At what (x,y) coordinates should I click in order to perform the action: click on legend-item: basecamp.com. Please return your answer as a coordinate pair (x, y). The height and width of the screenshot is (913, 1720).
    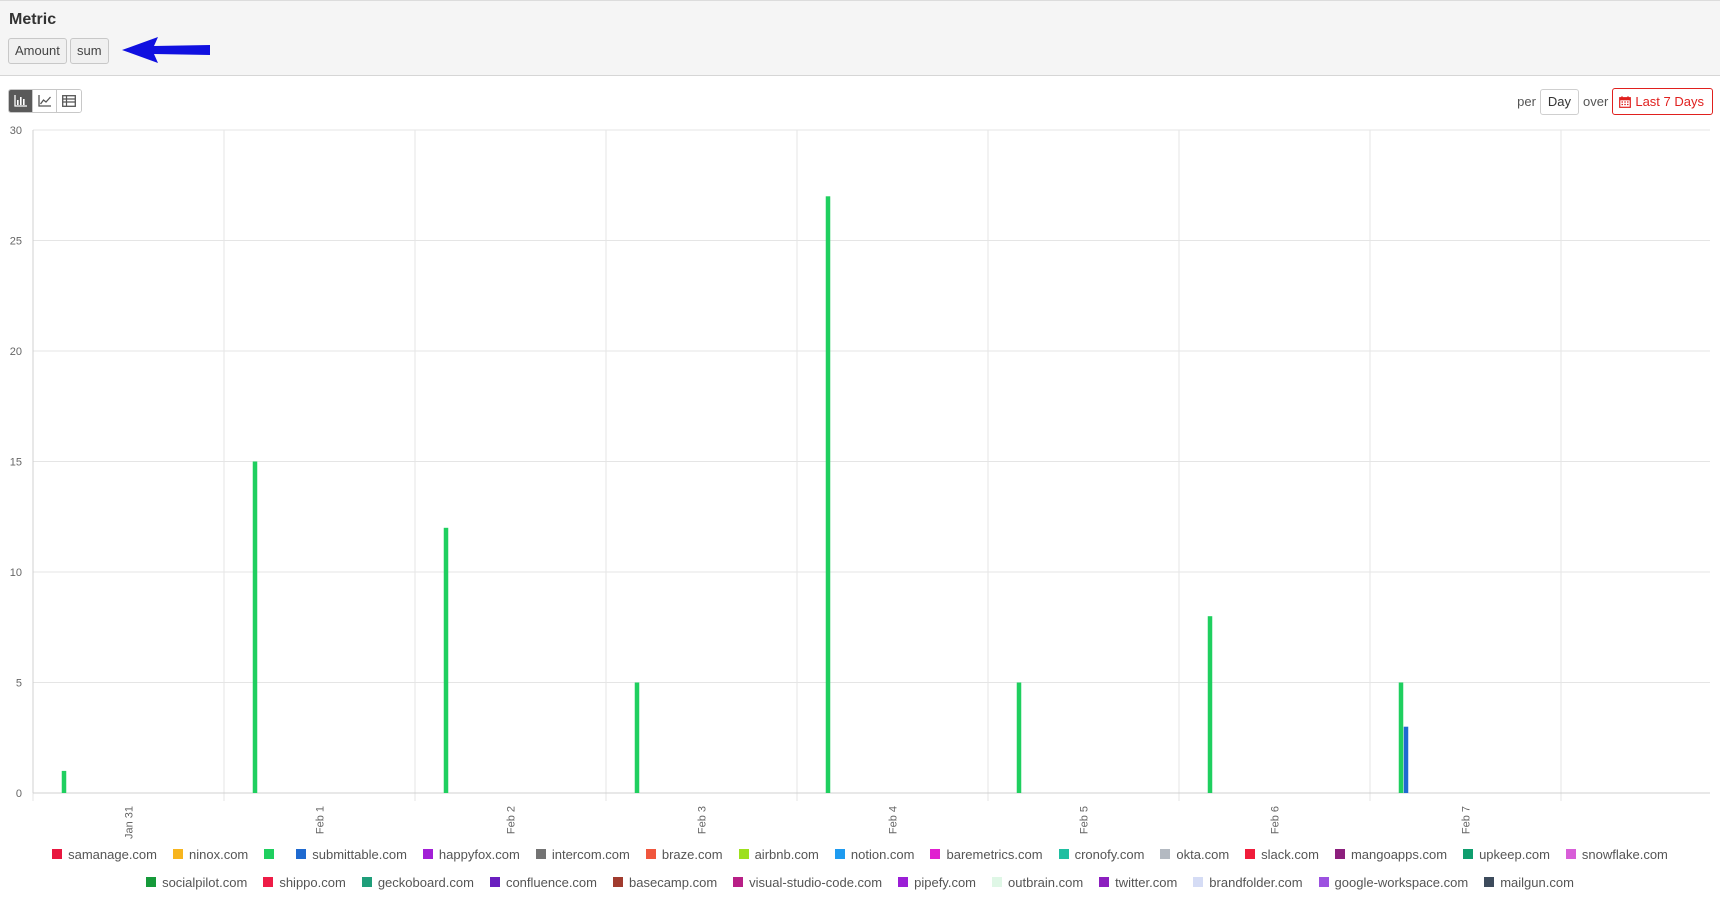
    Looking at the image, I should click on (665, 882).